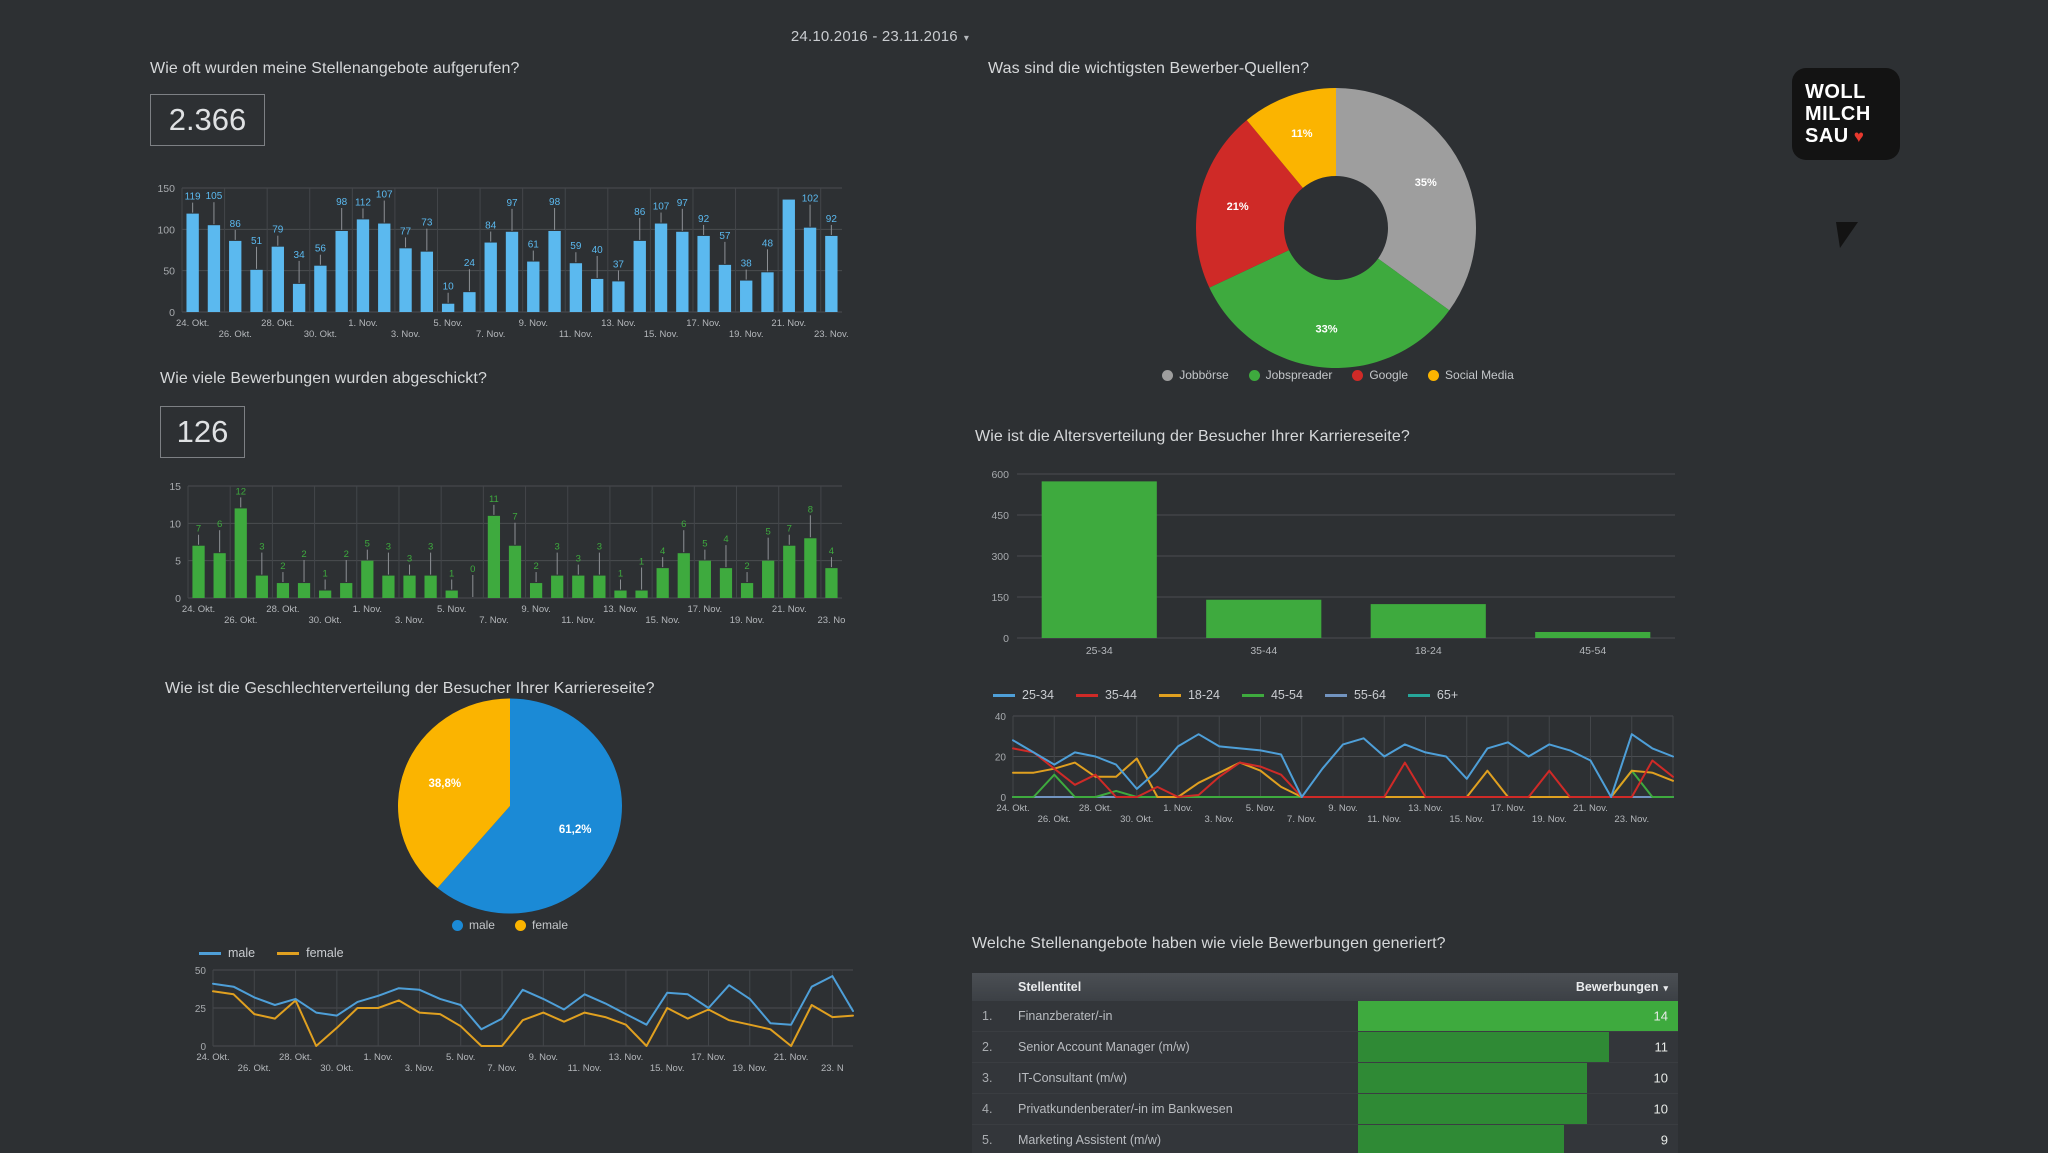 The image size is (2048, 1153). What do you see at coordinates (768, 243) in the screenshot?
I see `svg-text: 48` at bounding box center [768, 243].